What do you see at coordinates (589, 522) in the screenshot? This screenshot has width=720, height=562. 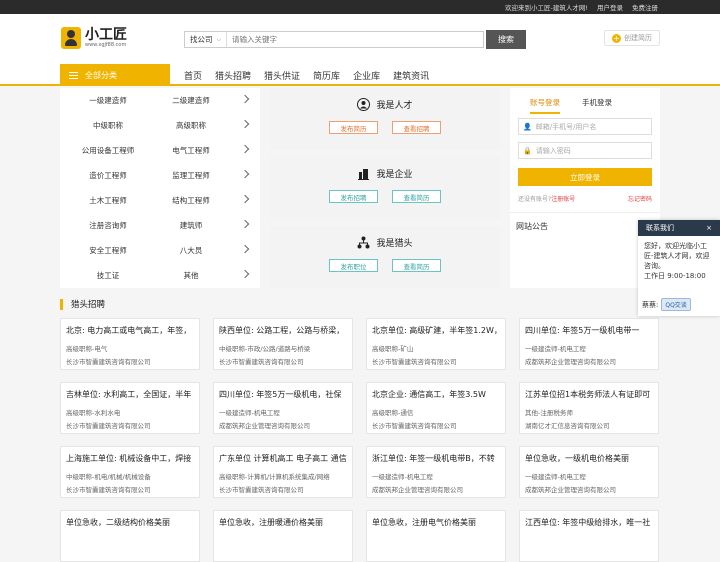 I see `job-title: 江西单位: 年签中级给排水，唯一社` at bounding box center [589, 522].